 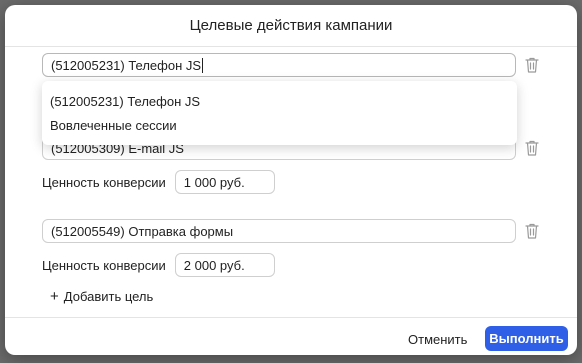 What do you see at coordinates (54, 296) in the screenshot?
I see `plus-icon: +` at bounding box center [54, 296].